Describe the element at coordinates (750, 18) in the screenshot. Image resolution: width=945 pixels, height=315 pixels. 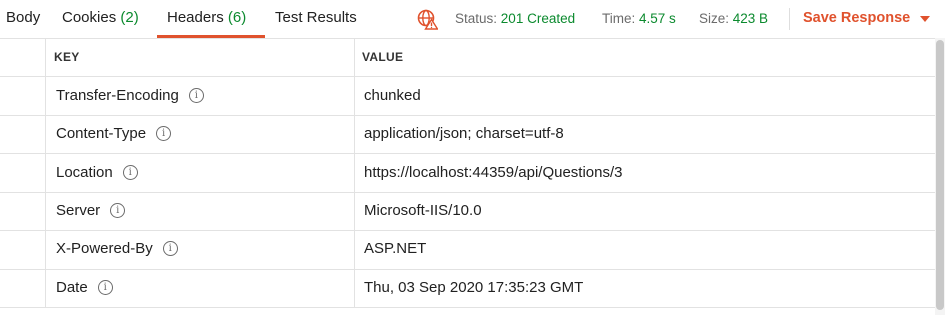
I see `size-value: 423 B` at that location.